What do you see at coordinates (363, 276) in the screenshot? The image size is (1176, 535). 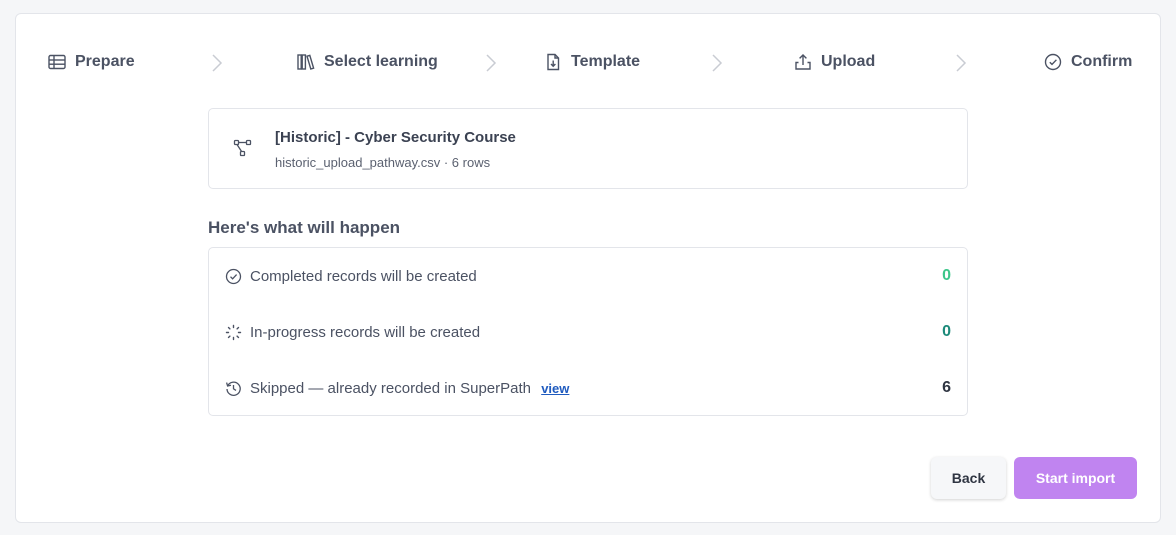 I see `row-text: Completed records will be created` at bounding box center [363, 276].